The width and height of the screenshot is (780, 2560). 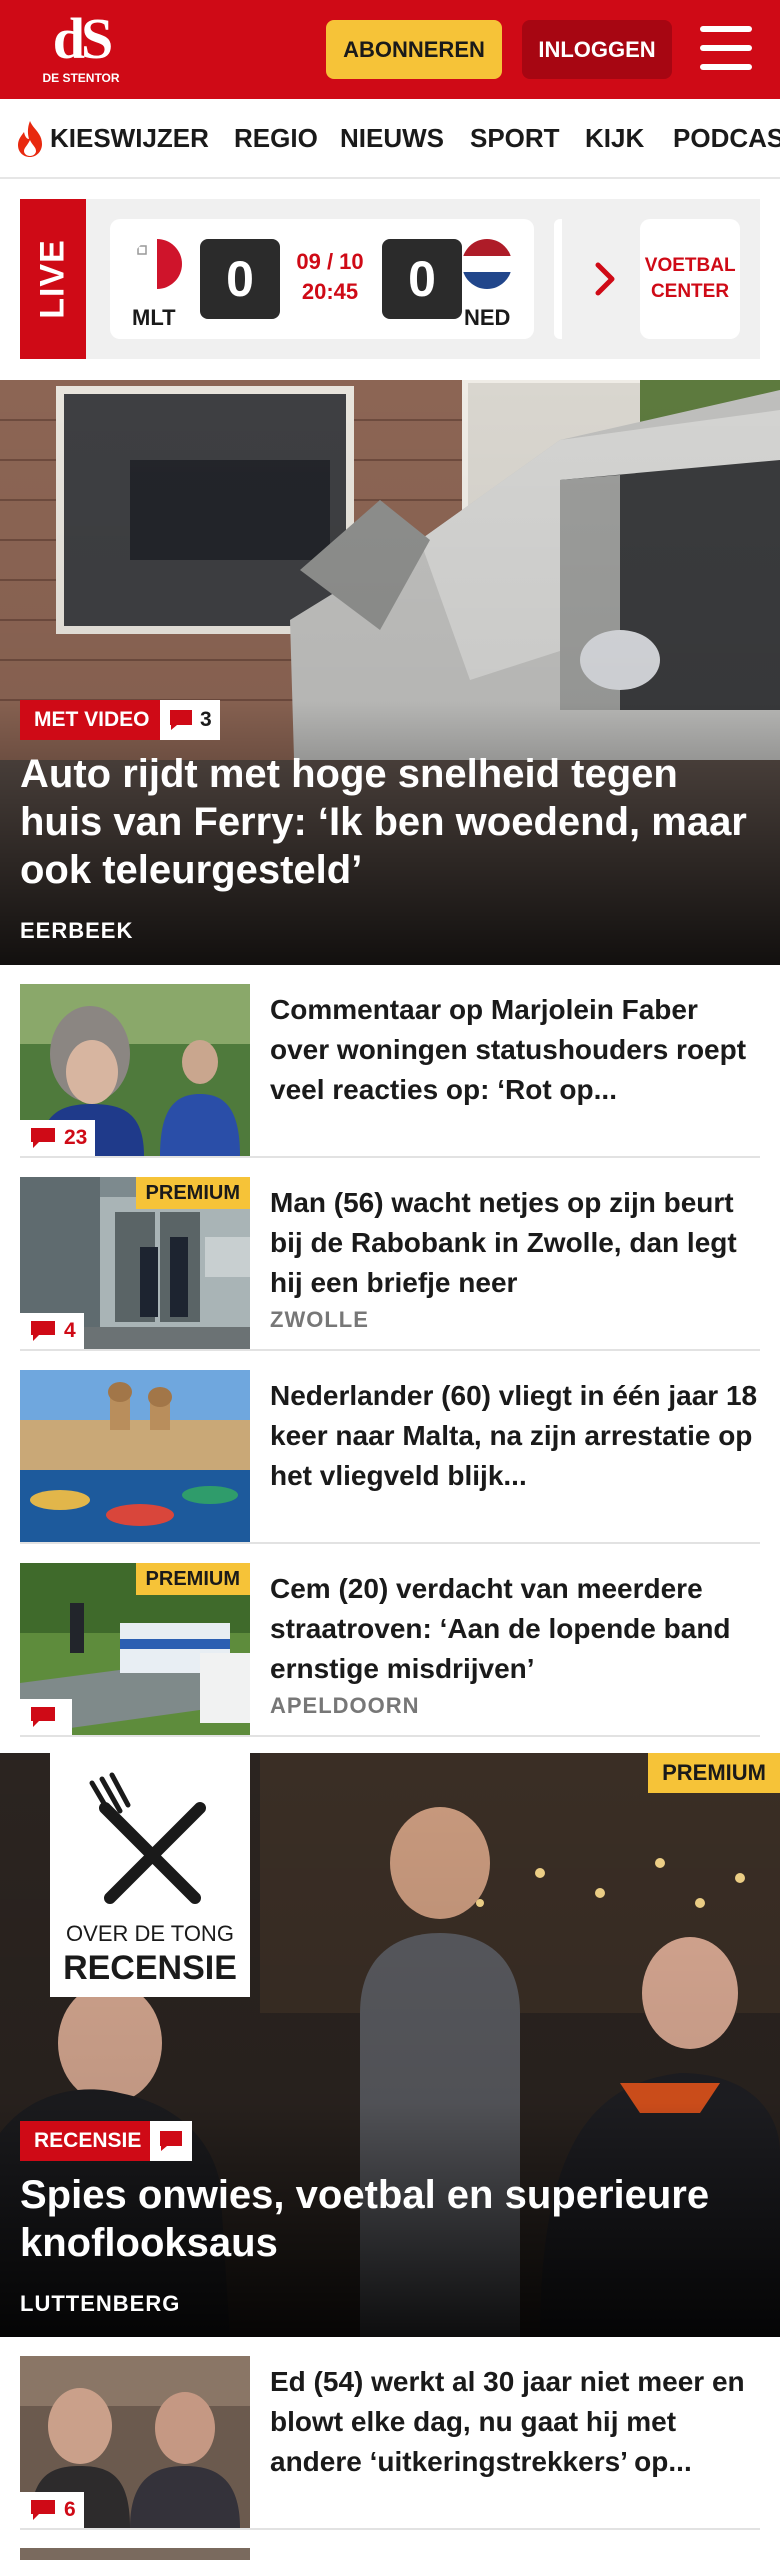 What do you see at coordinates (58, 1138) in the screenshot?
I see `comment-count: 23` at bounding box center [58, 1138].